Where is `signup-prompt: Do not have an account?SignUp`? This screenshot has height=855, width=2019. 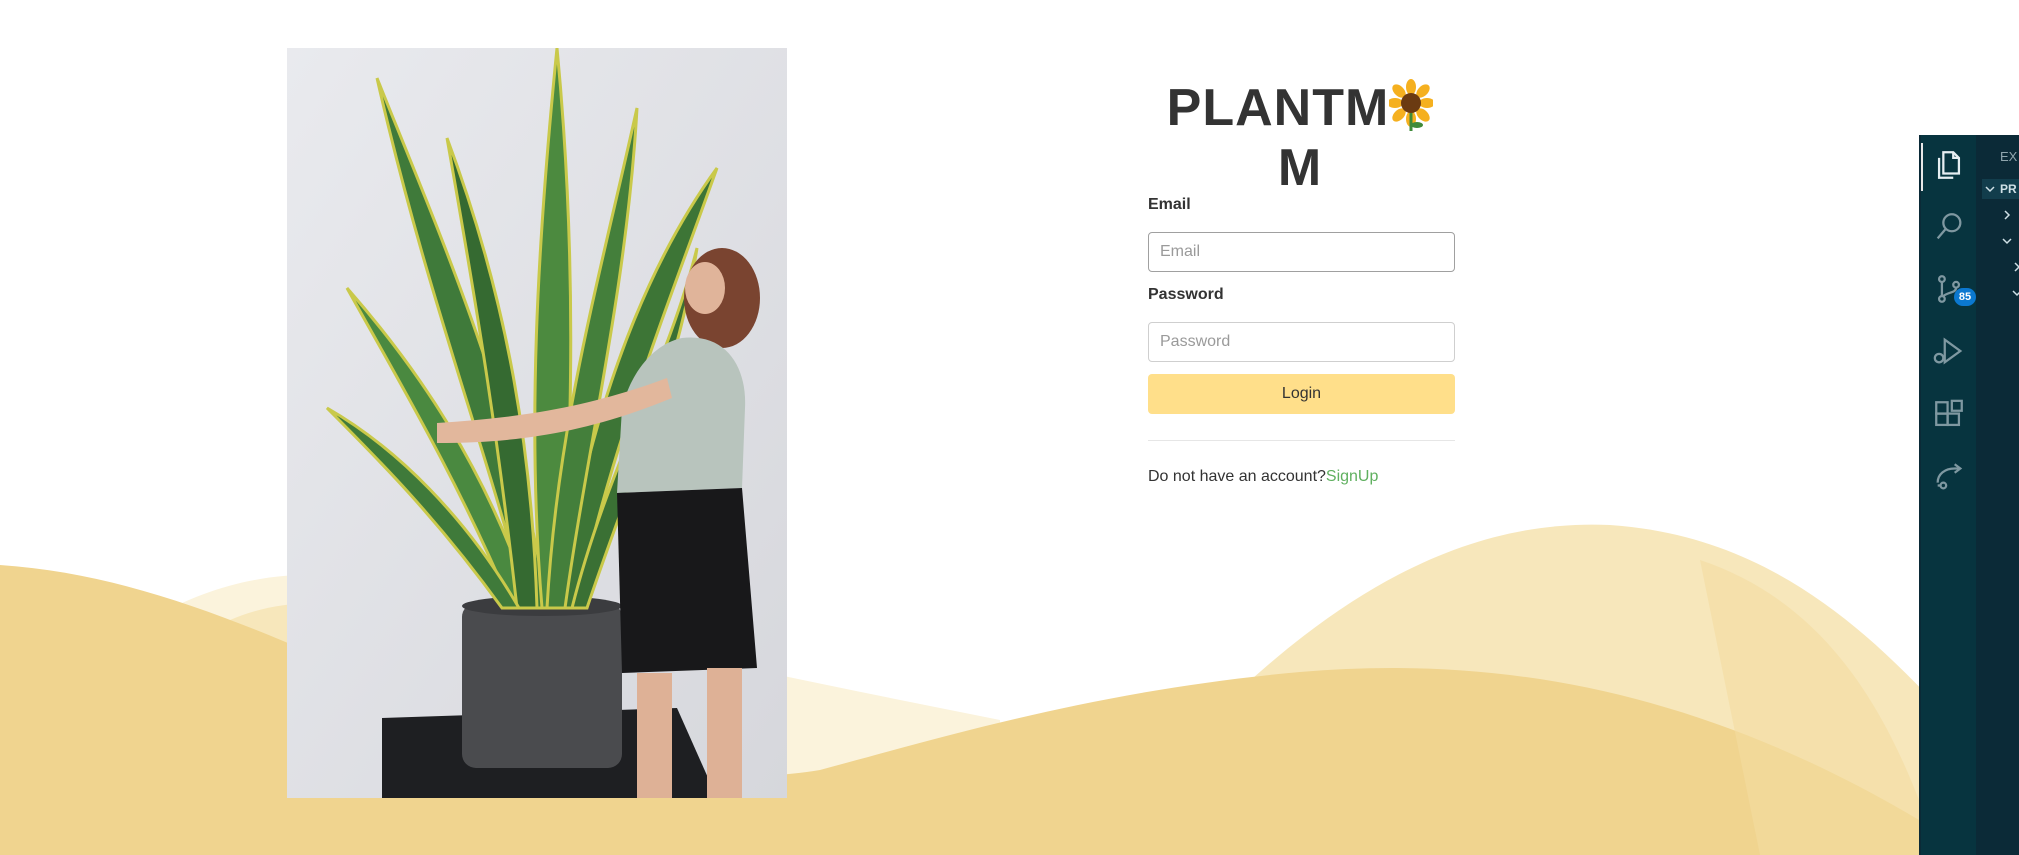
signup-prompt: Do not have an account?SignUp is located at coordinates (1301, 477).